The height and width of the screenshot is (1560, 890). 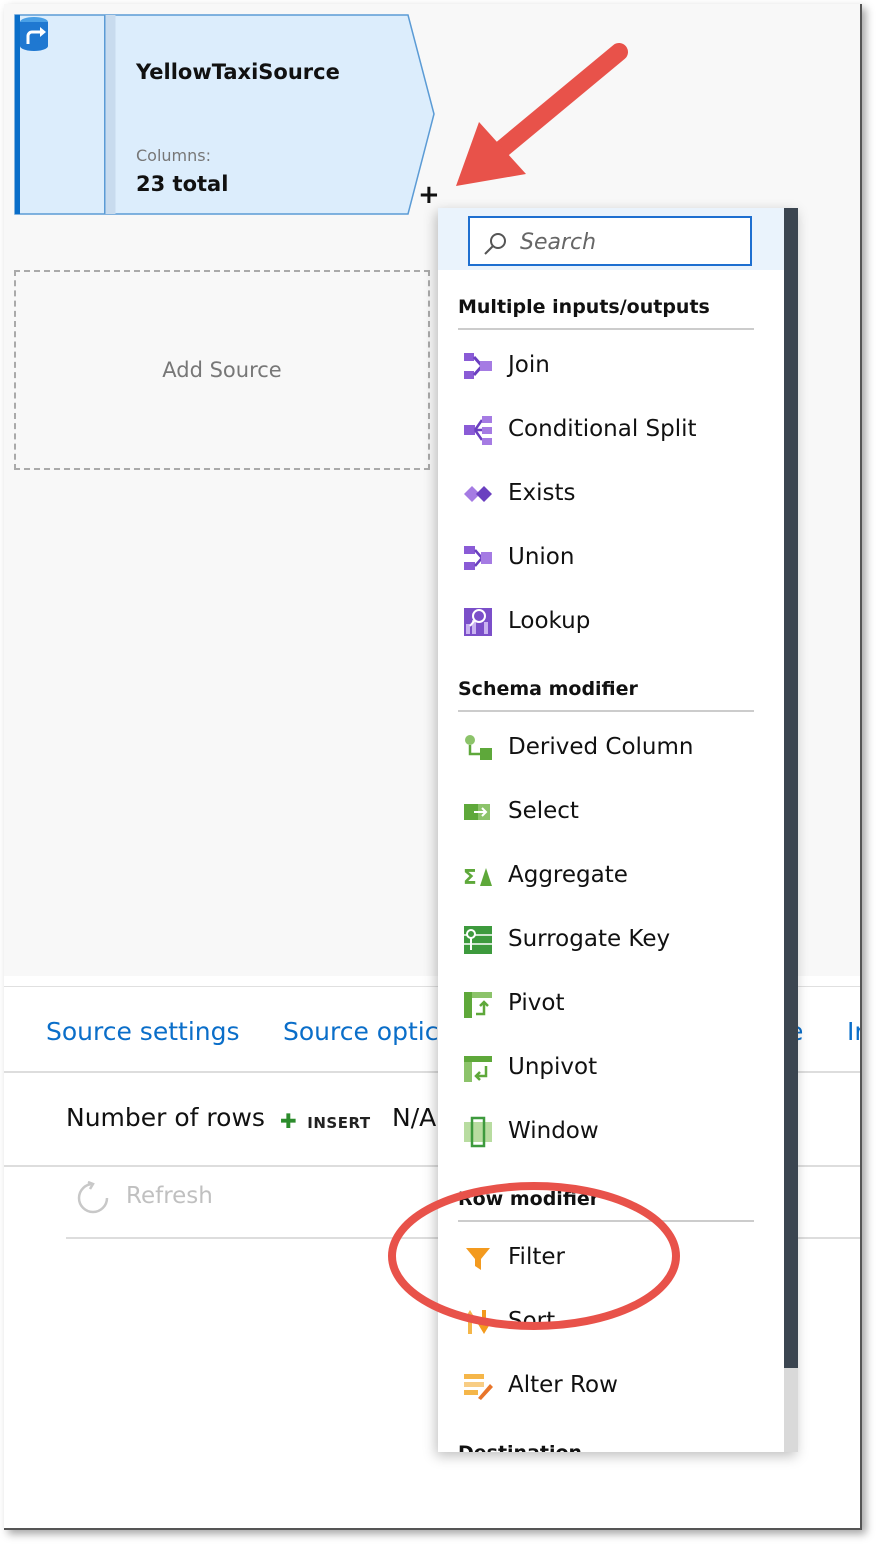 I want to click on join-icon, so click(x=478, y=366).